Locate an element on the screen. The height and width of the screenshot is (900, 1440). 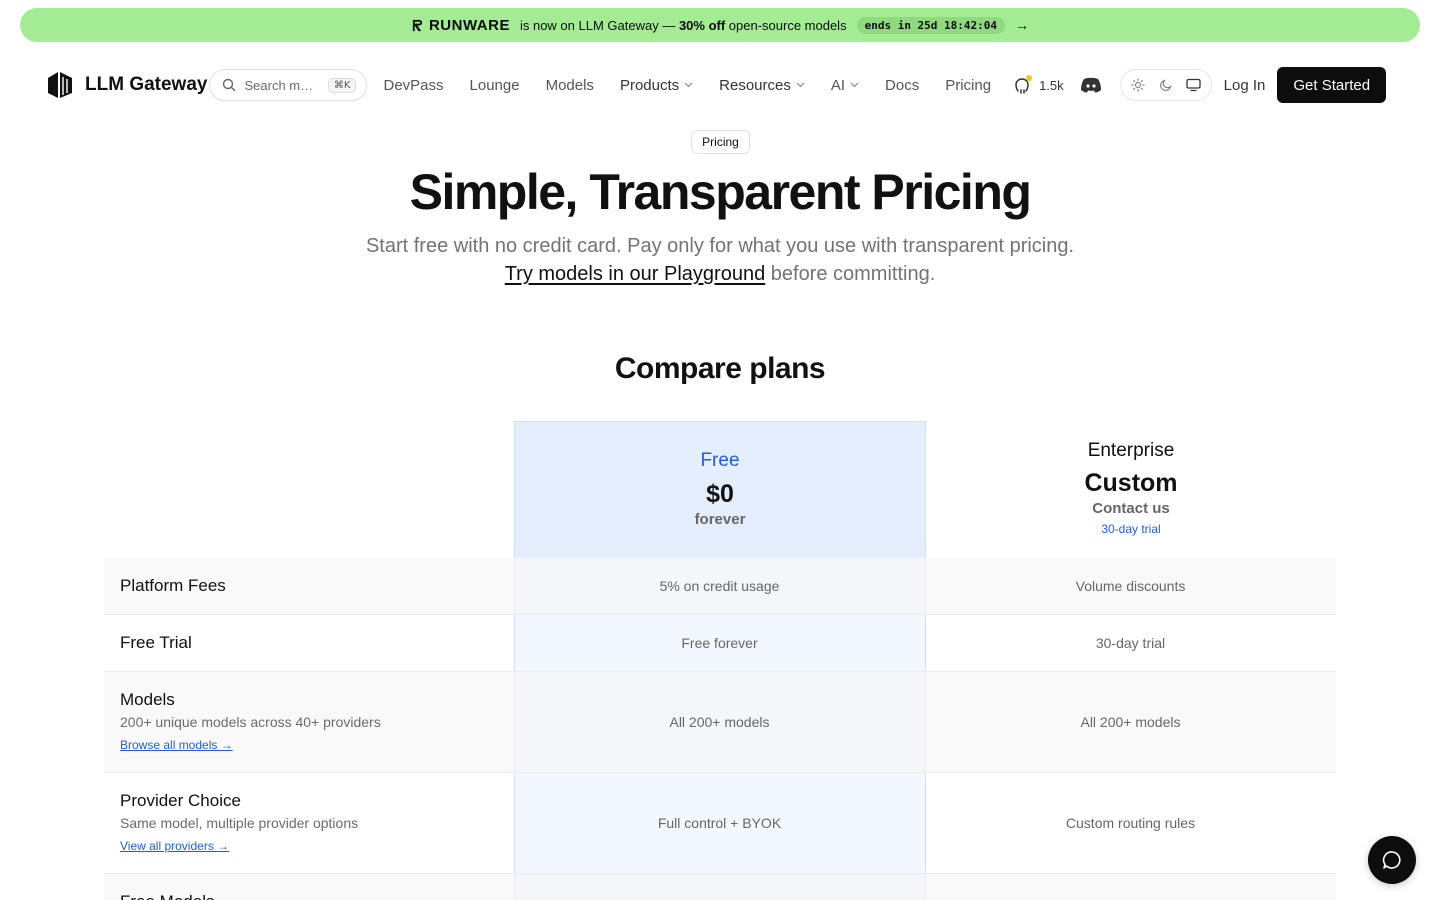
free-value: Full control + BYOK is located at coordinates (719, 823).